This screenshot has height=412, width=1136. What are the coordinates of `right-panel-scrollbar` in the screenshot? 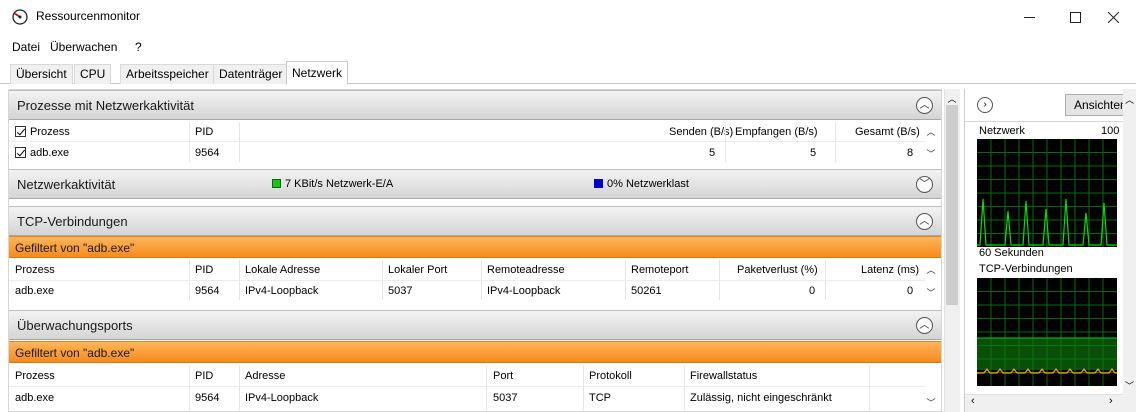 It's located at (1129, 250).